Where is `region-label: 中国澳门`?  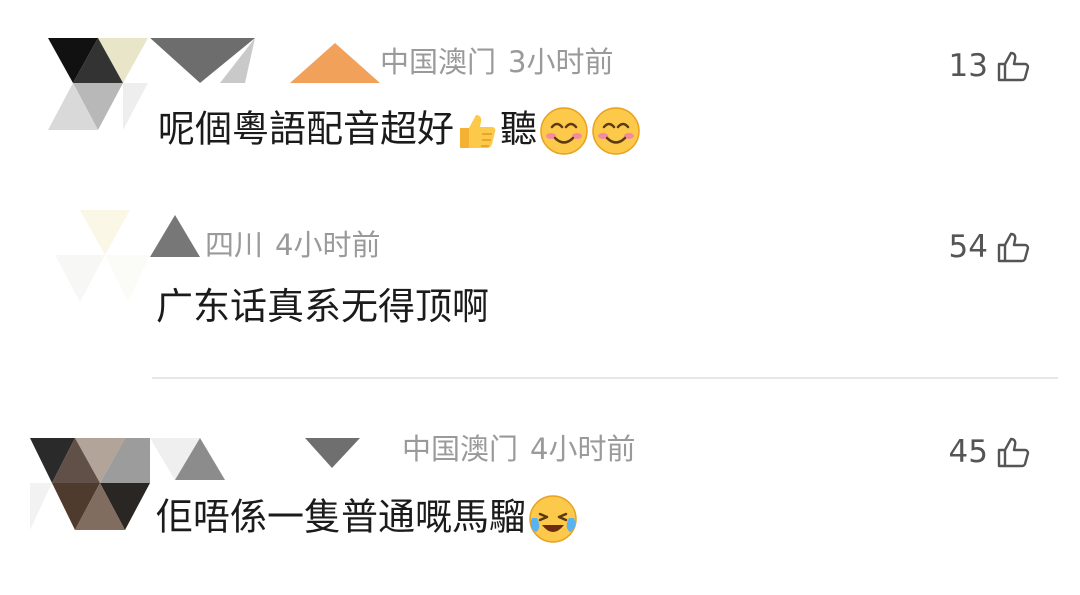 region-label: 中国澳门 is located at coordinates (460, 449).